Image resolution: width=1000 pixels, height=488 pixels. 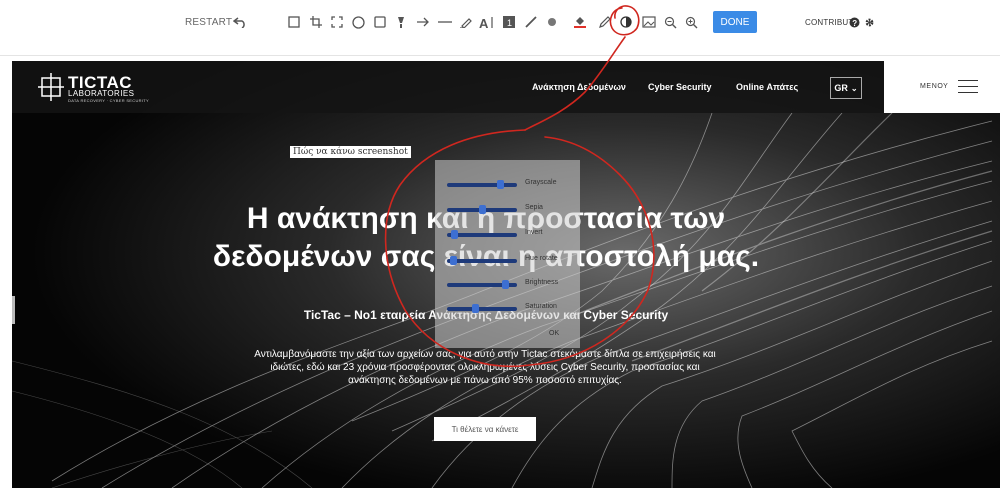 I want to click on brightness-slider-thumb, so click(x=506, y=284).